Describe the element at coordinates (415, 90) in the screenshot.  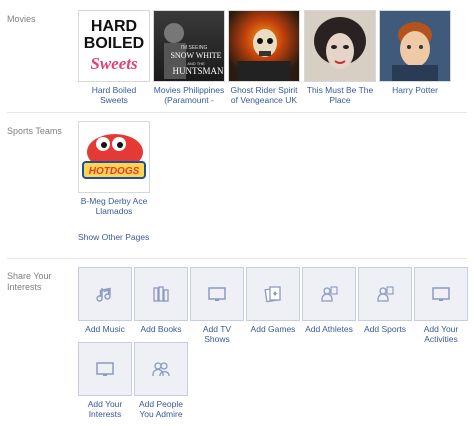
I see `movie-caption: Harry Potter` at that location.